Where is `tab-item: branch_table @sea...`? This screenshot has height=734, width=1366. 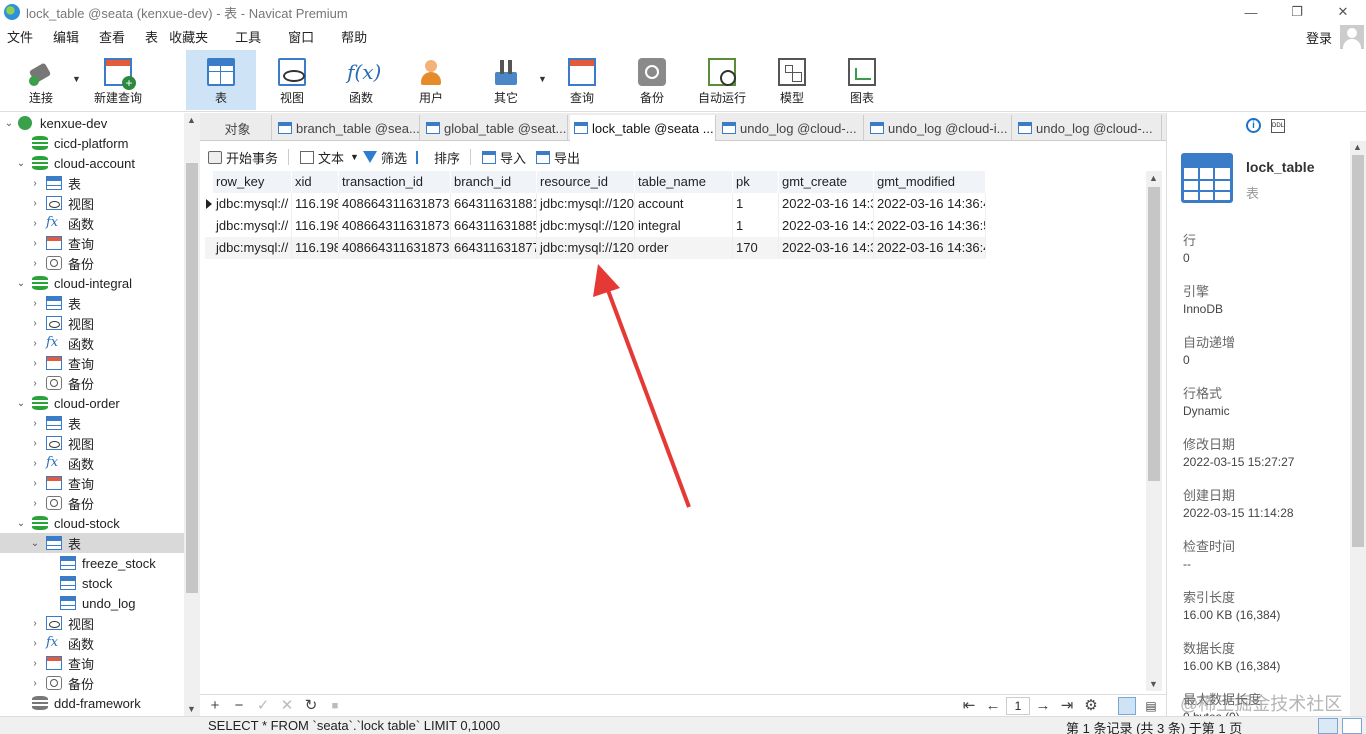
tab-item: branch_table @sea... is located at coordinates (347, 128).